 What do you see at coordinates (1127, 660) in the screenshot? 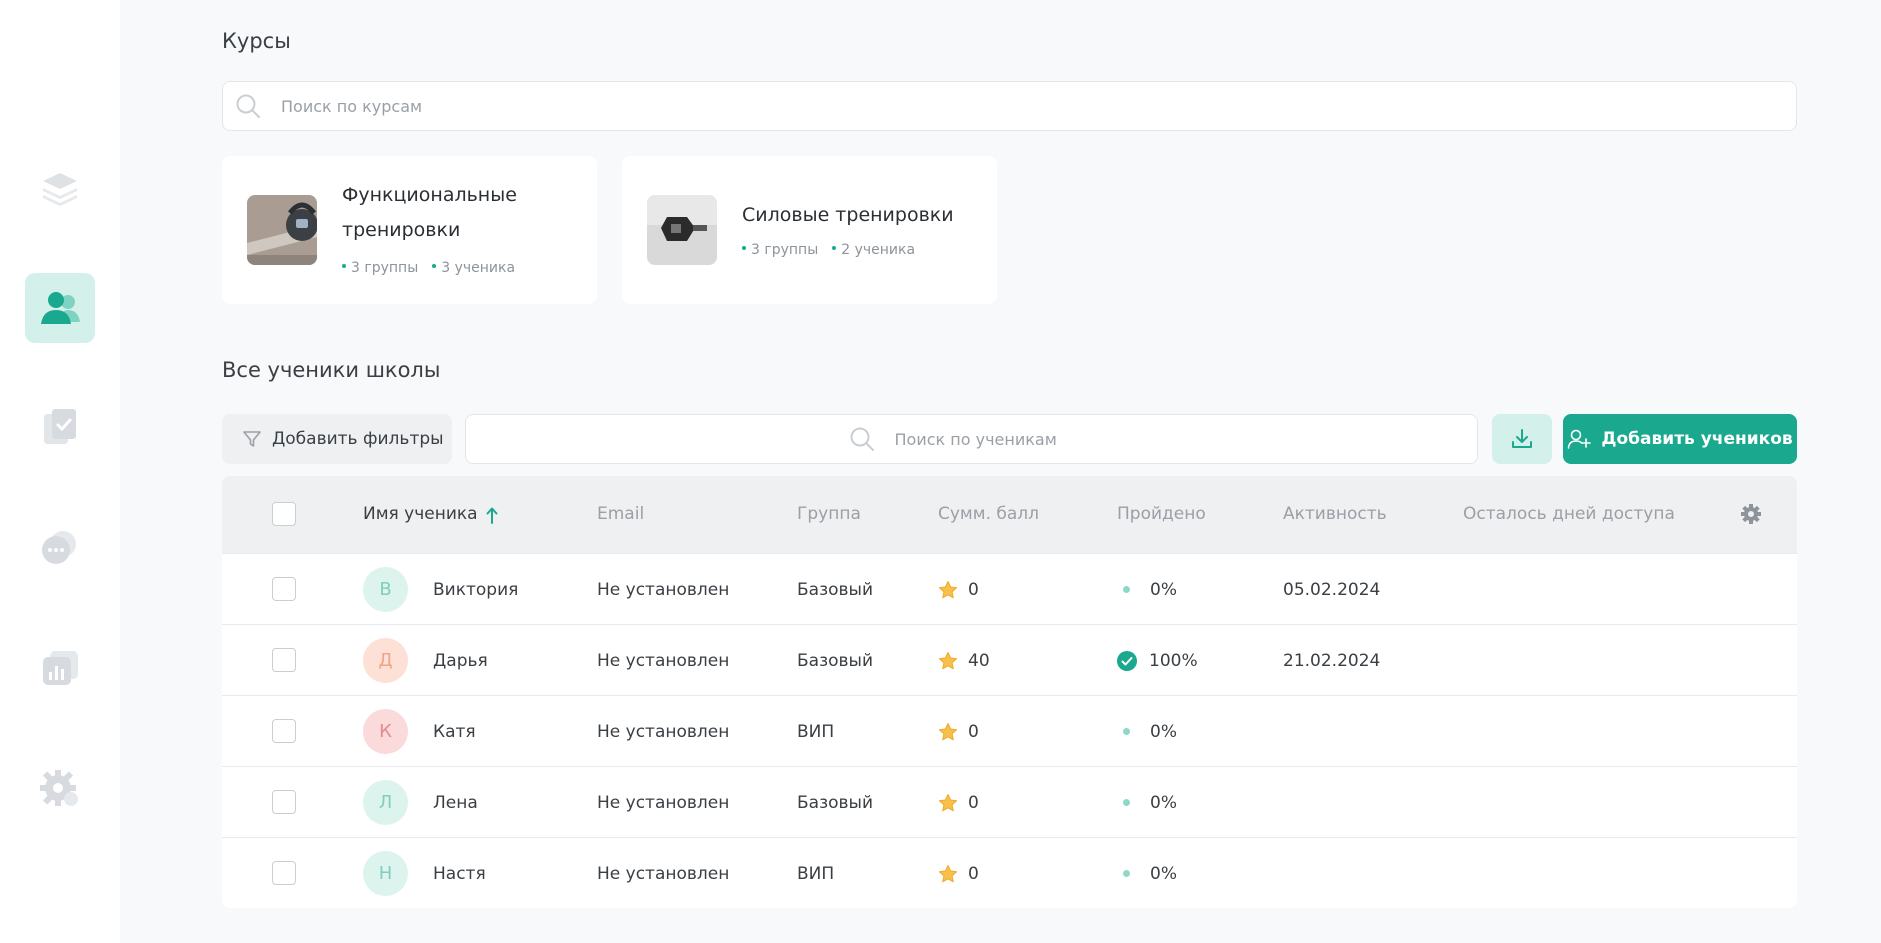
I see `completed-check-icon` at bounding box center [1127, 660].